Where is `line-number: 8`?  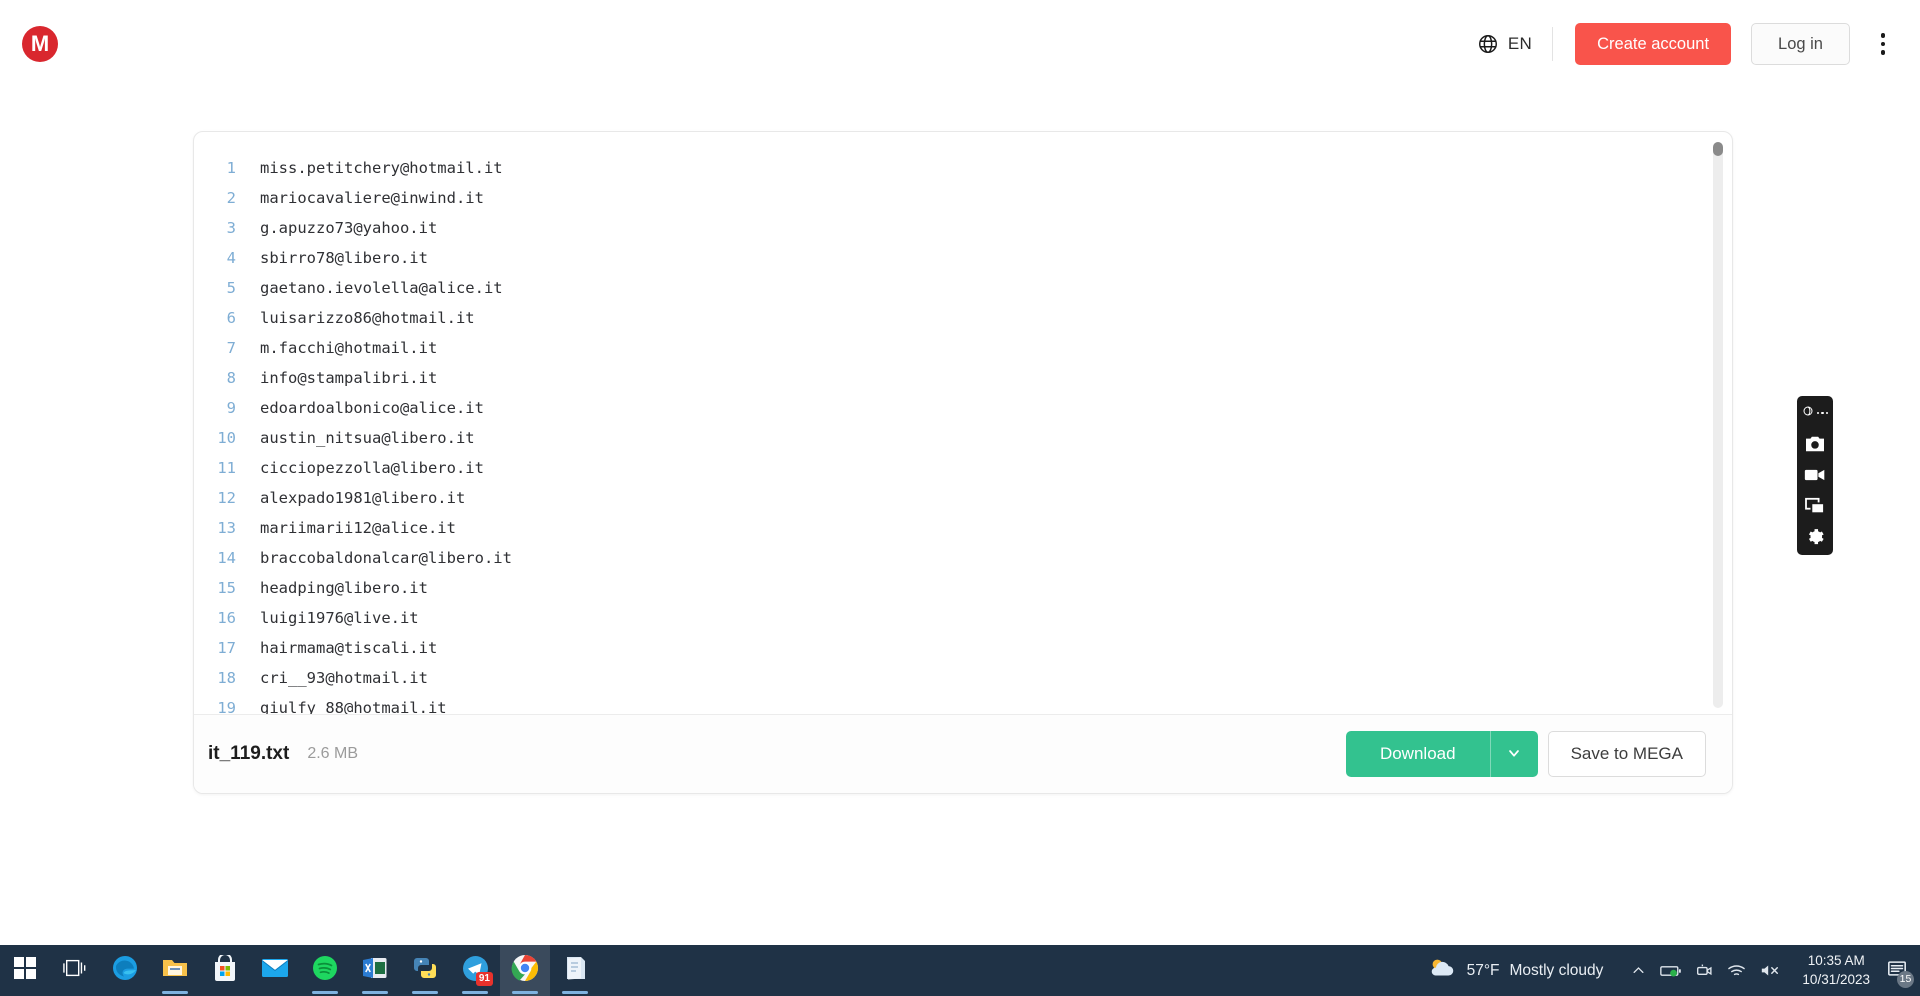
line-number: 8 is located at coordinates (231, 378).